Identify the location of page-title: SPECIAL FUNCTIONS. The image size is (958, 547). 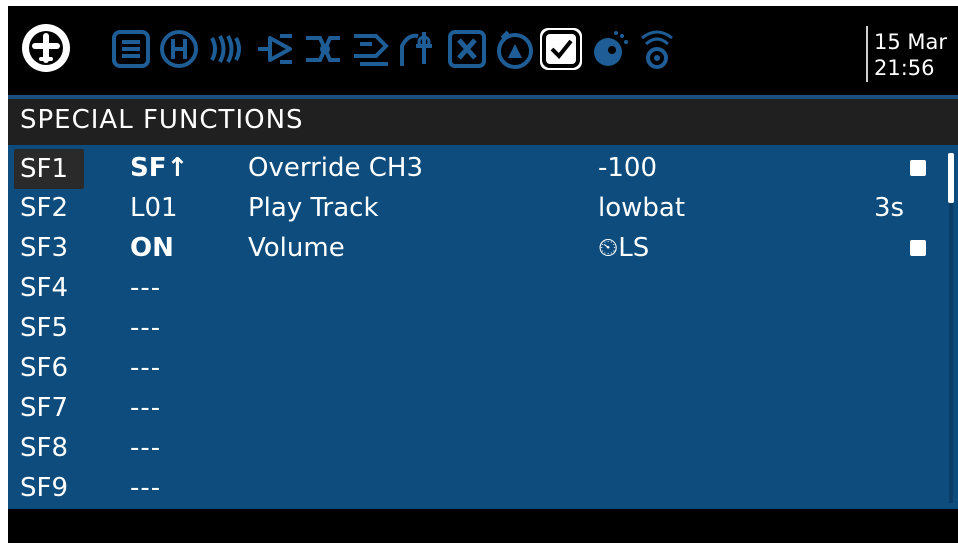
(162, 120).